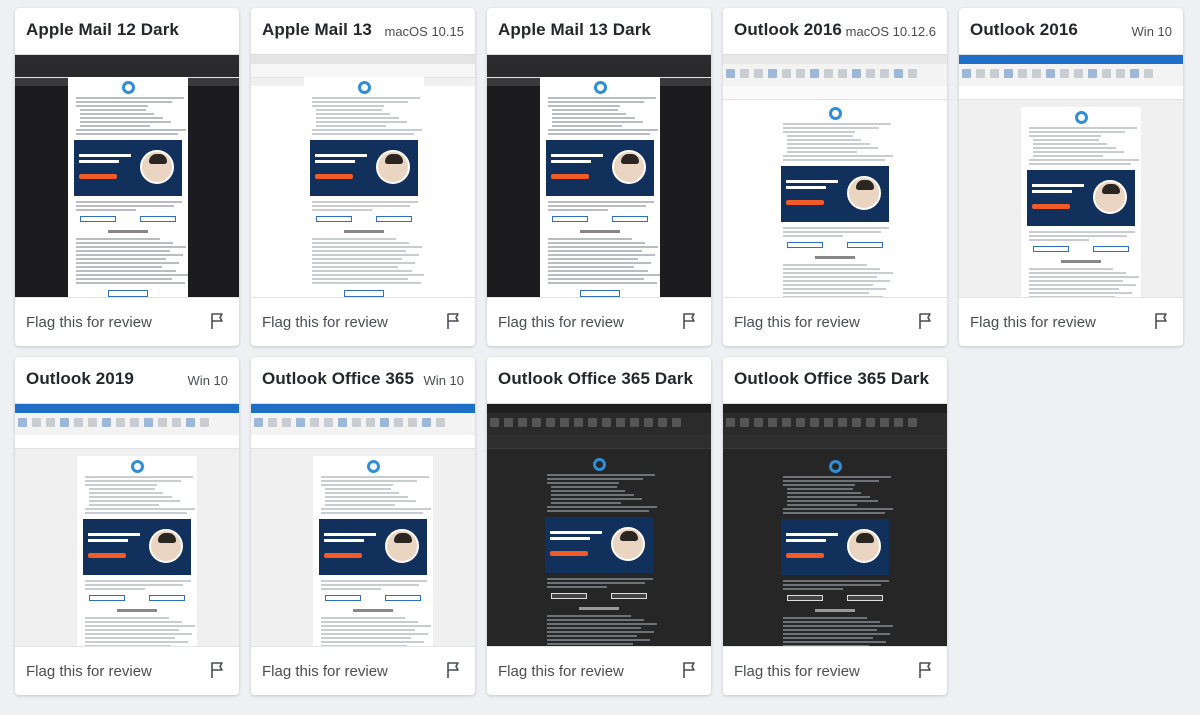  I want to click on flag-icon, so click(1161, 321).